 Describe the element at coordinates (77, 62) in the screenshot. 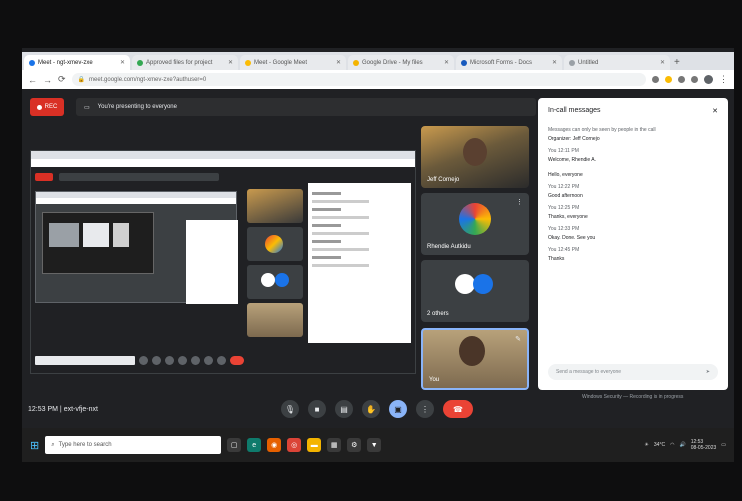

I see `browser-tab: Meet - ngt-xmev-zxe ✕` at that location.